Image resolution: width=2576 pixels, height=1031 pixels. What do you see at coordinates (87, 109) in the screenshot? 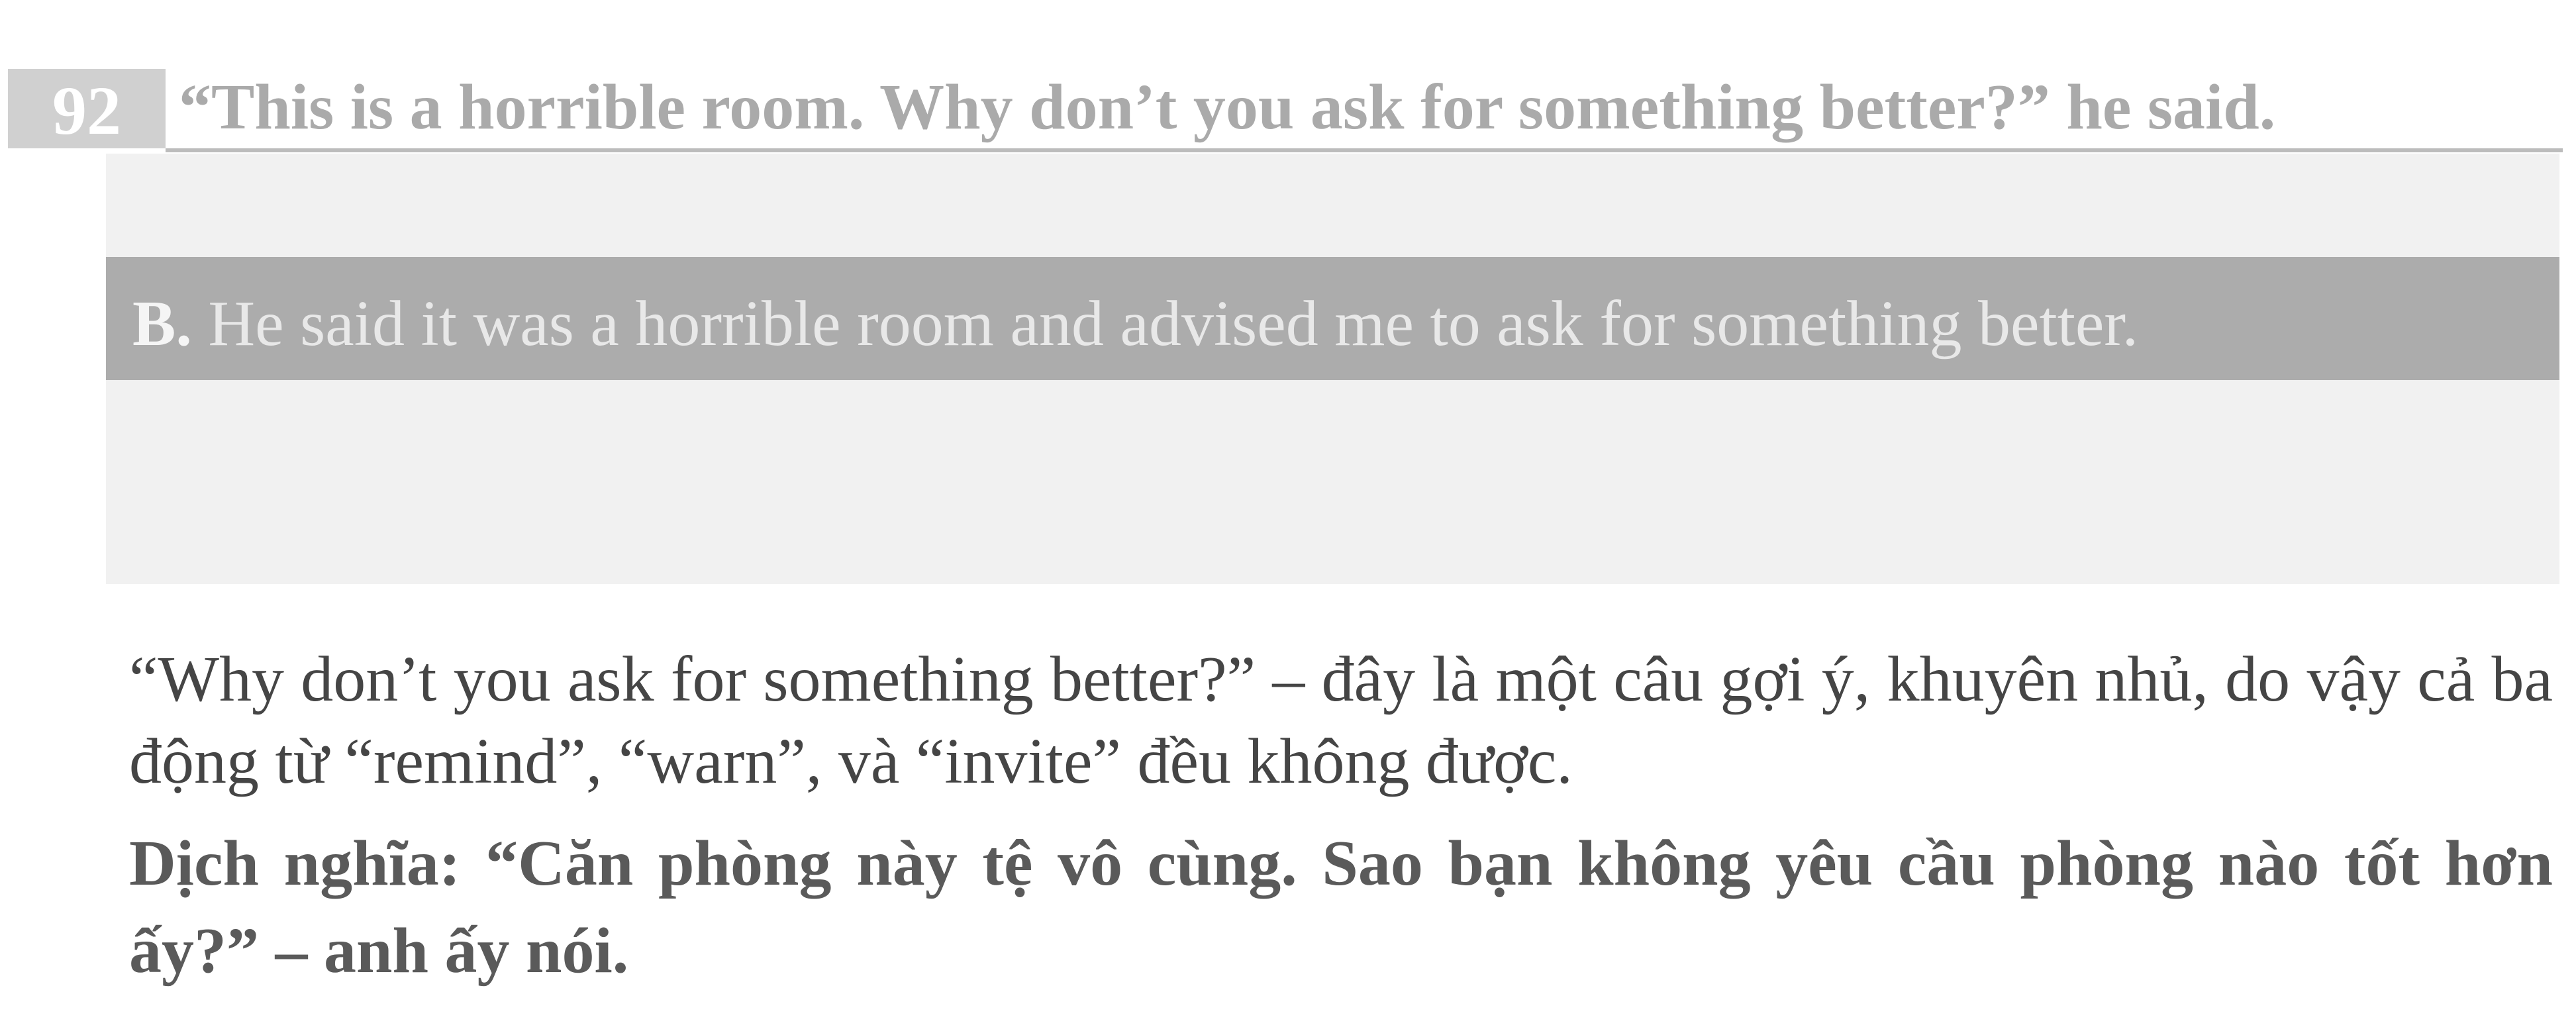
I see `question-number-badge: 92` at bounding box center [87, 109].